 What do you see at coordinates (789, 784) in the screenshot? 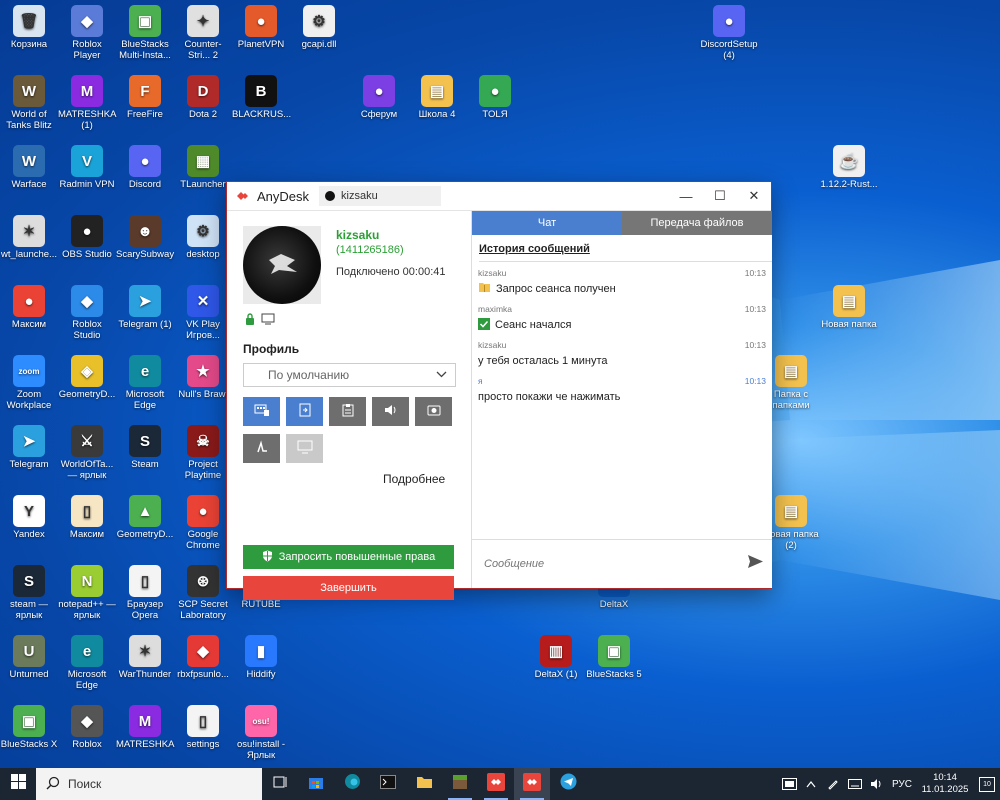
I see `tray-app-icon` at bounding box center [789, 784].